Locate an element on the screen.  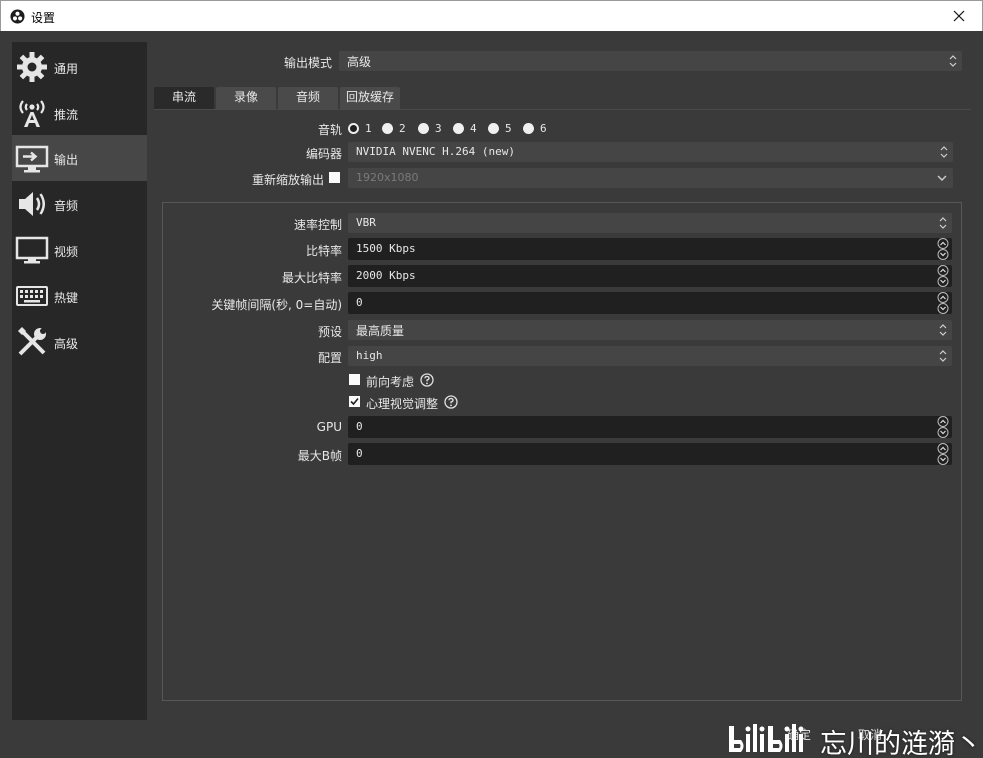
max-bitrate-value: 2000 Kbps is located at coordinates (386, 275).